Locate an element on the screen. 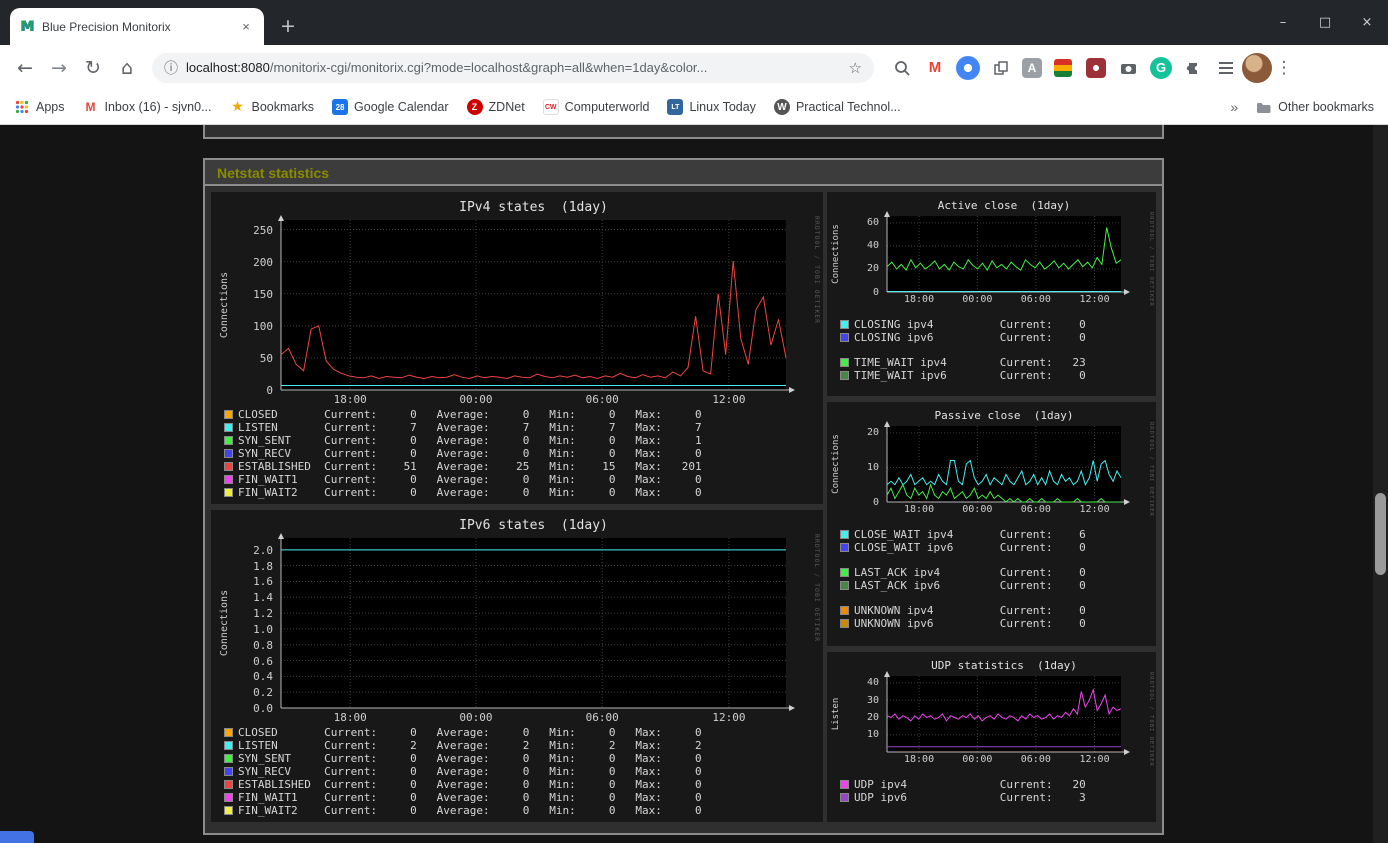  grammarly-icon: G is located at coordinates (1161, 67).